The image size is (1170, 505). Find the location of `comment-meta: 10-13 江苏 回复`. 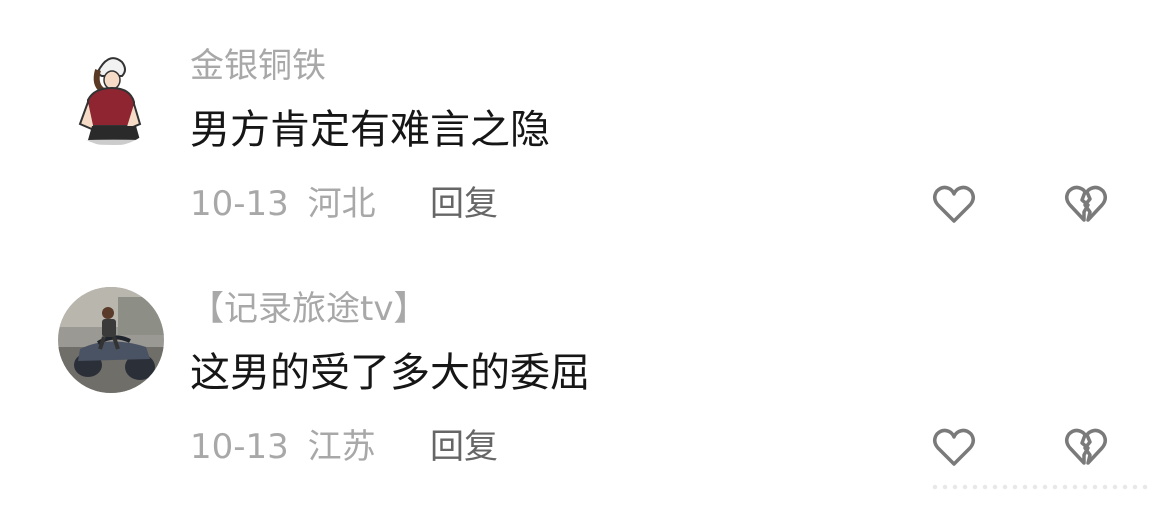

comment-meta: 10-13 江苏 回复 is located at coordinates (344, 447).